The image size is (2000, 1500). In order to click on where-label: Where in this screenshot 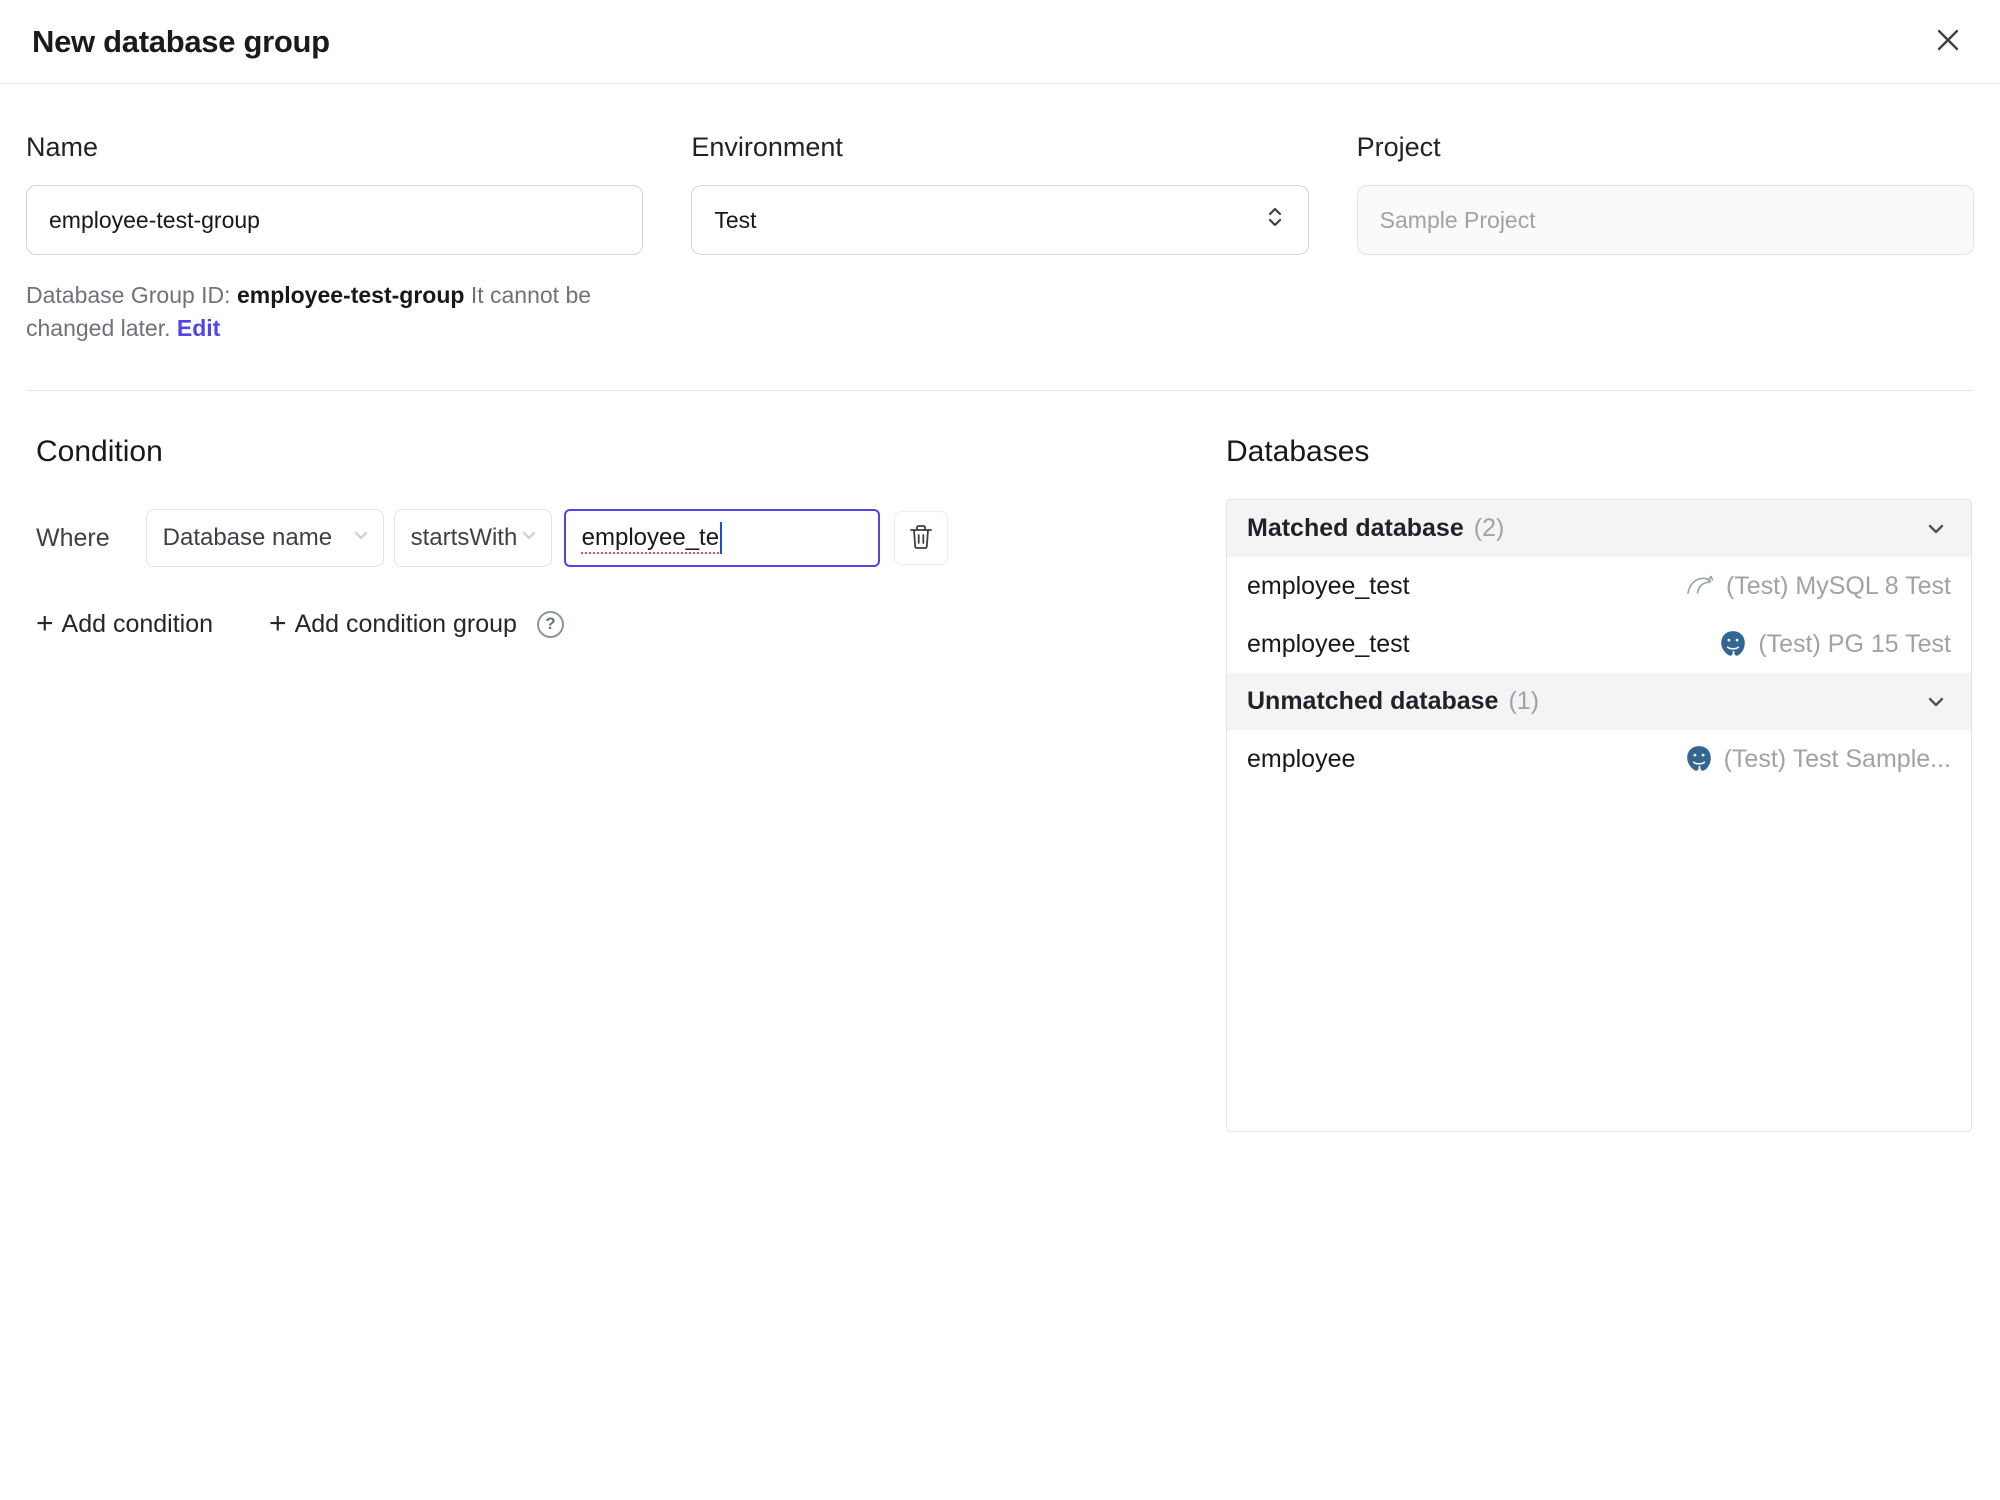, I will do `click(73, 537)`.